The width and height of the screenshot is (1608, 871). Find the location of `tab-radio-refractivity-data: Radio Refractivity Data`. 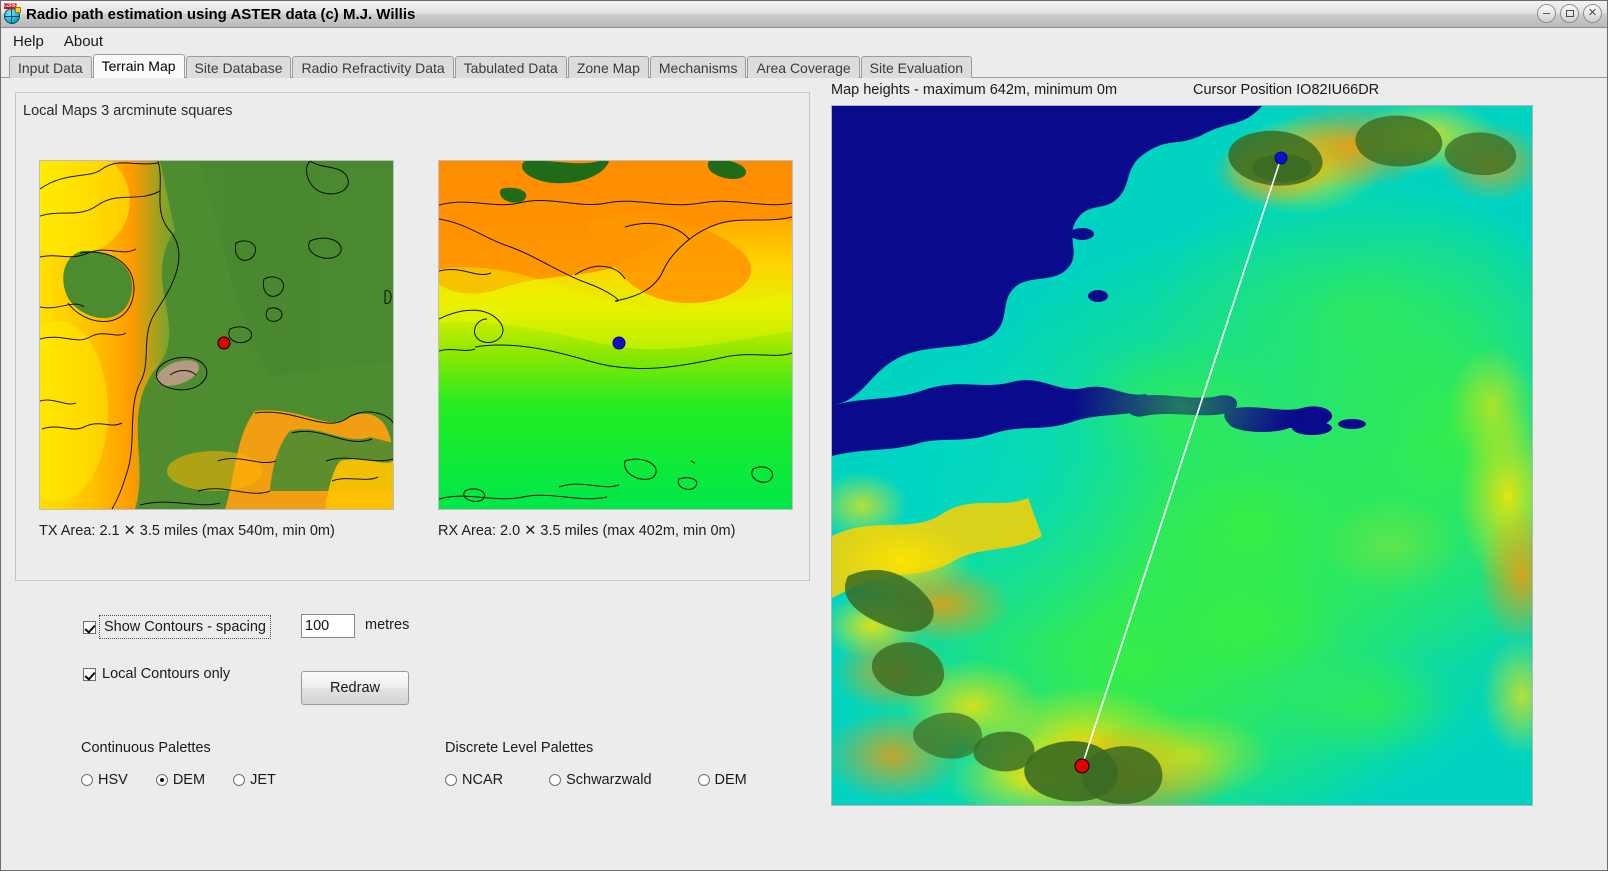

tab-radio-refractivity-data: Radio Refractivity Data is located at coordinates (373, 67).